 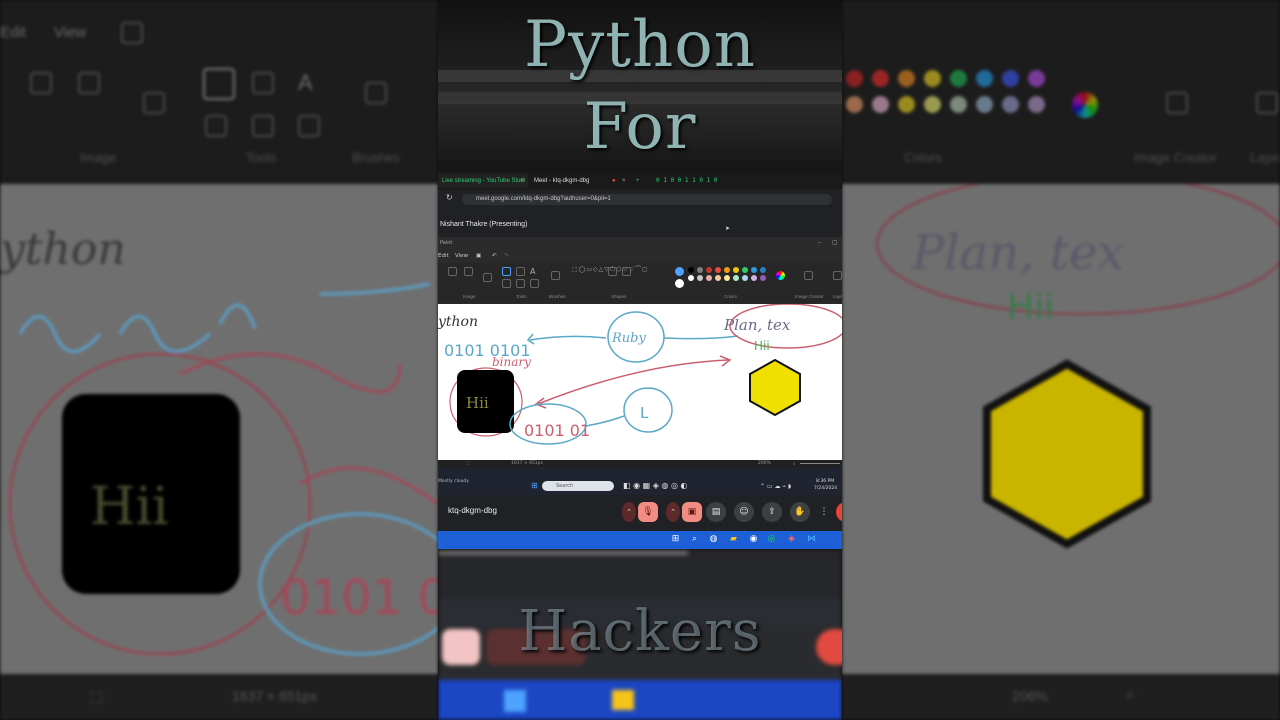 What do you see at coordinates (775, 486) in the screenshot?
I see `tray-icons: ⌃ ▭ ☁ ⌁ ◗` at bounding box center [775, 486].